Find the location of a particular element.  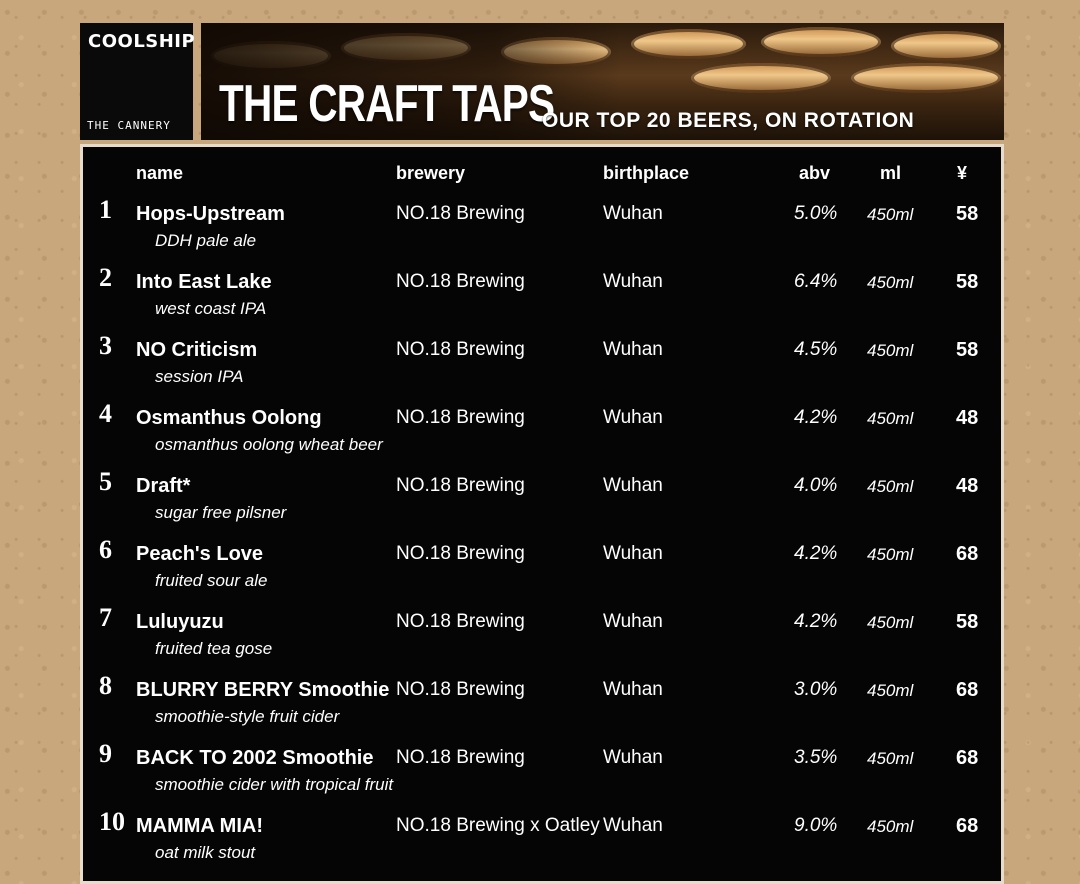

column-header-price: ¥ is located at coordinates (962, 173).